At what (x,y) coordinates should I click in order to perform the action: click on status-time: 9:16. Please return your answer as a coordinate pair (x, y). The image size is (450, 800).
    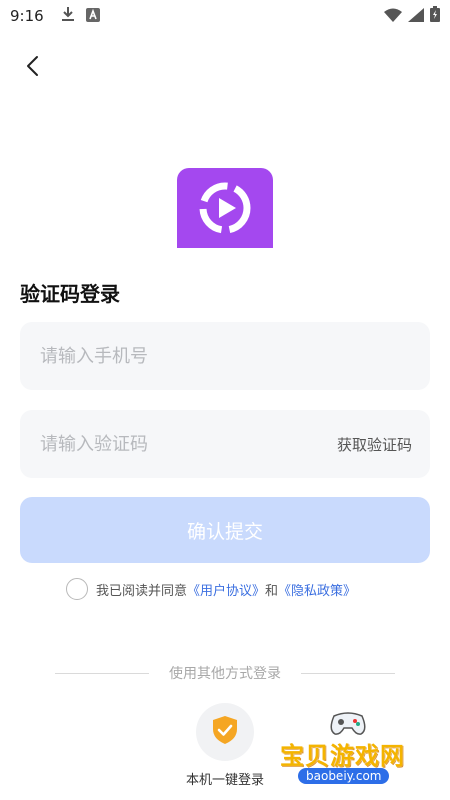
    Looking at the image, I should click on (27, 16).